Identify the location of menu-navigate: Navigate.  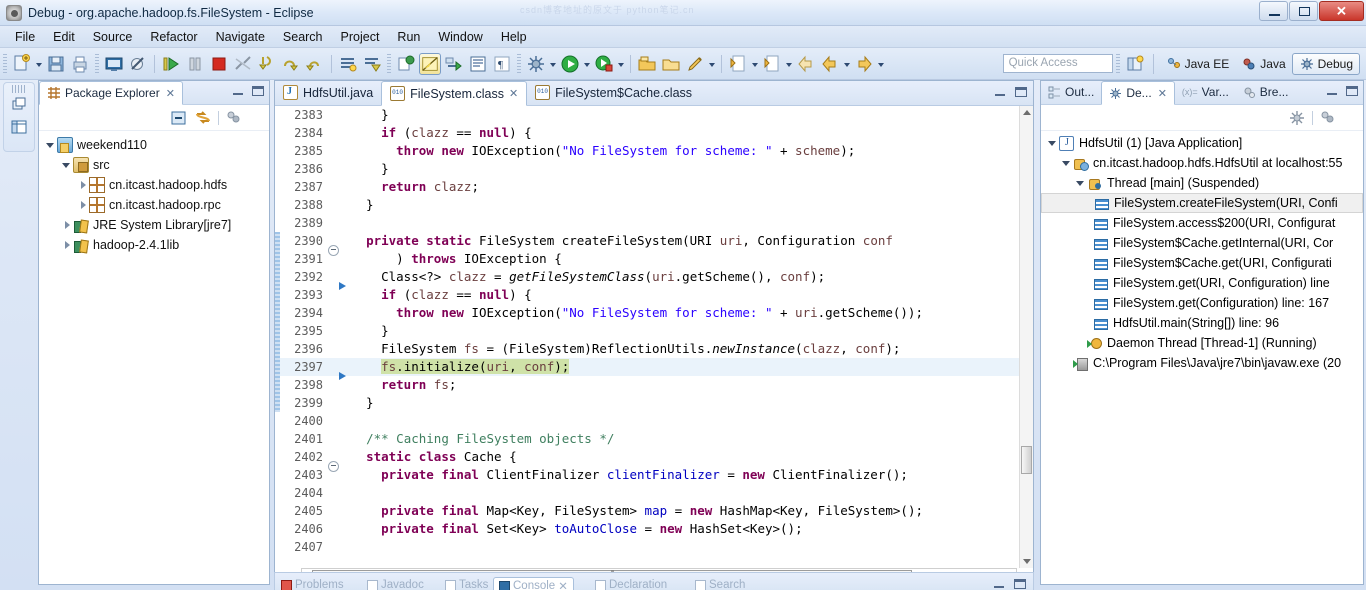
(240, 37).